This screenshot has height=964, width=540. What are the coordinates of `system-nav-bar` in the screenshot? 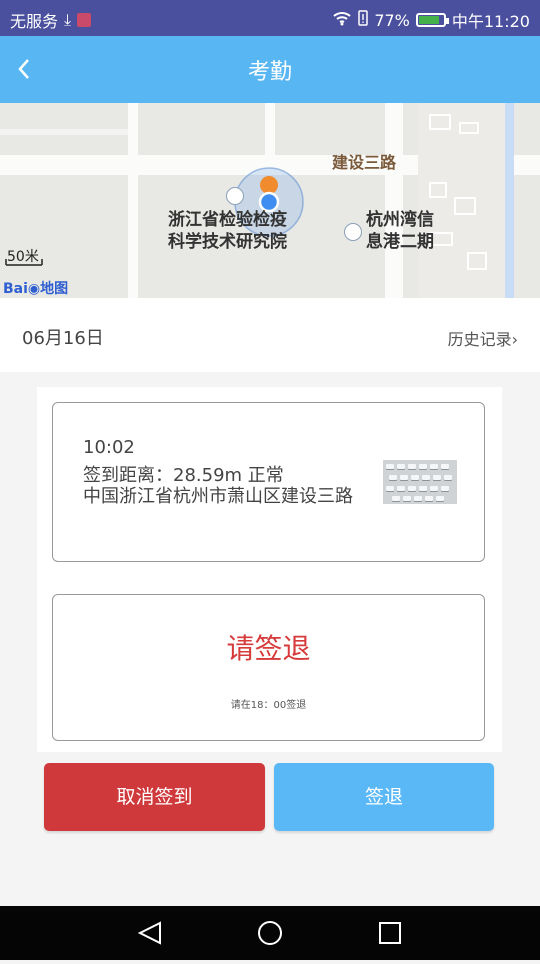 It's located at (270, 933).